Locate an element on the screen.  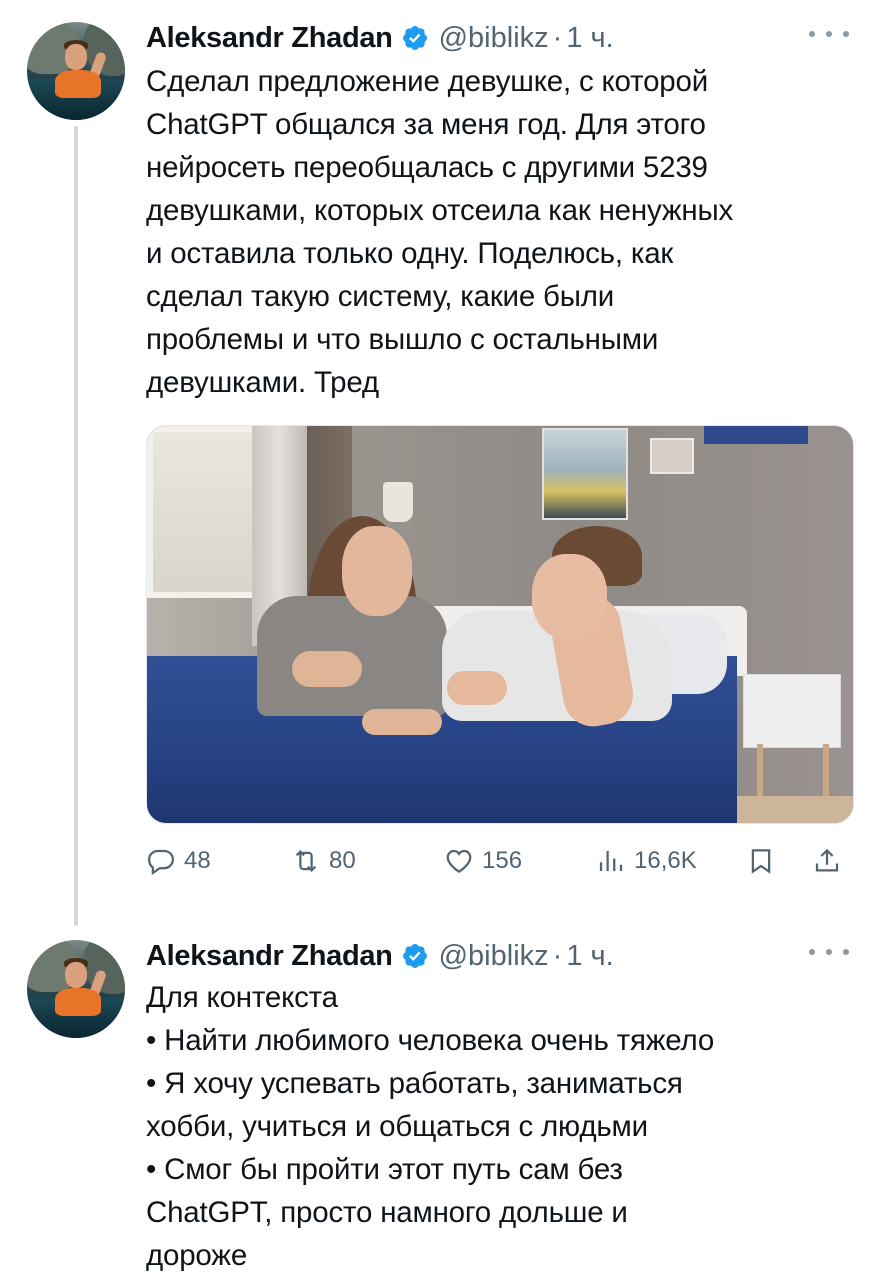
like-button: 156 is located at coordinates (483, 861).